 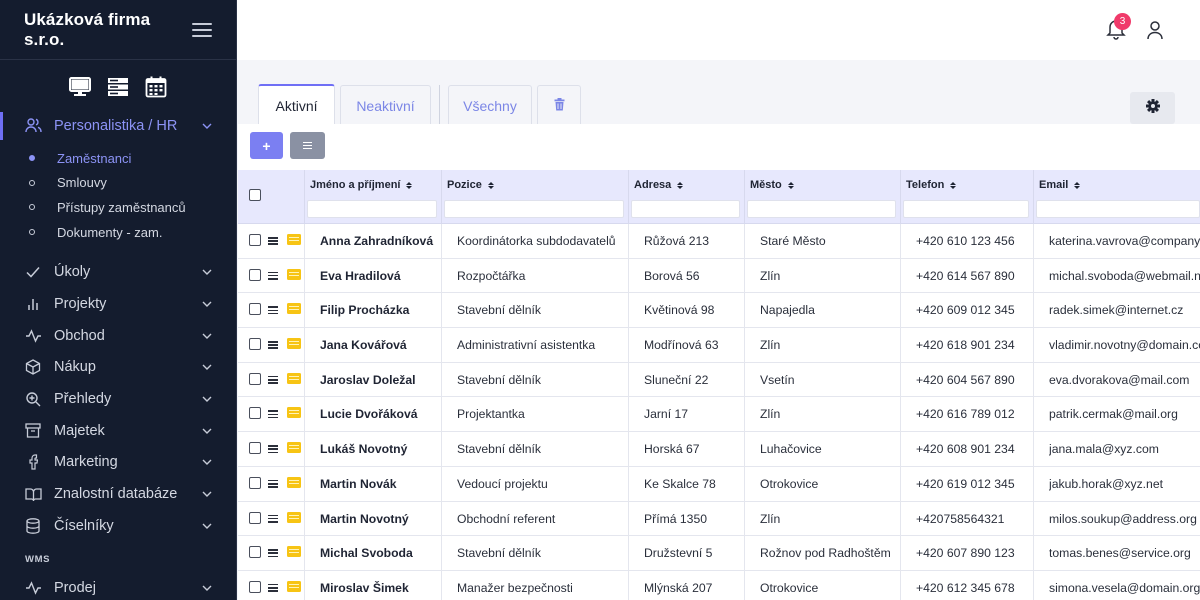 I want to click on select-all-checkbox, so click(x=255, y=195).